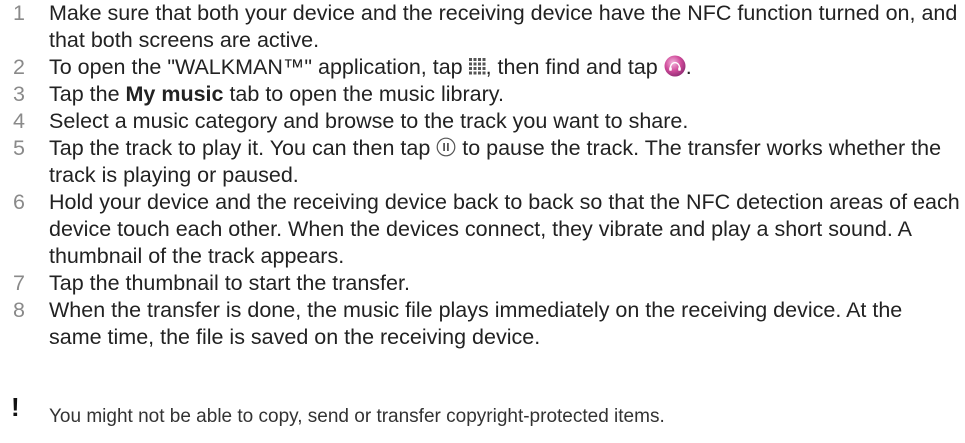 The height and width of the screenshot is (443, 965). I want to click on step-text-part: To open the "WALKMAN™" application, tap, so click(259, 67).